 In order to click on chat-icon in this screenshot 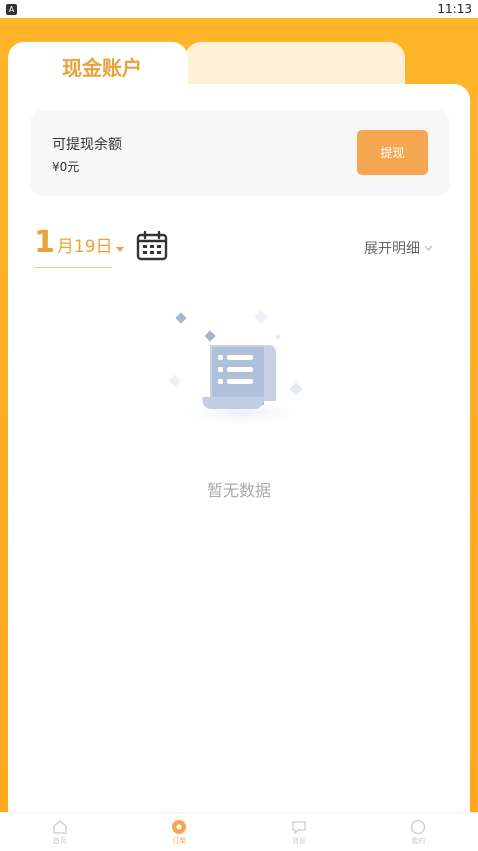, I will do `click(299, 827)`.